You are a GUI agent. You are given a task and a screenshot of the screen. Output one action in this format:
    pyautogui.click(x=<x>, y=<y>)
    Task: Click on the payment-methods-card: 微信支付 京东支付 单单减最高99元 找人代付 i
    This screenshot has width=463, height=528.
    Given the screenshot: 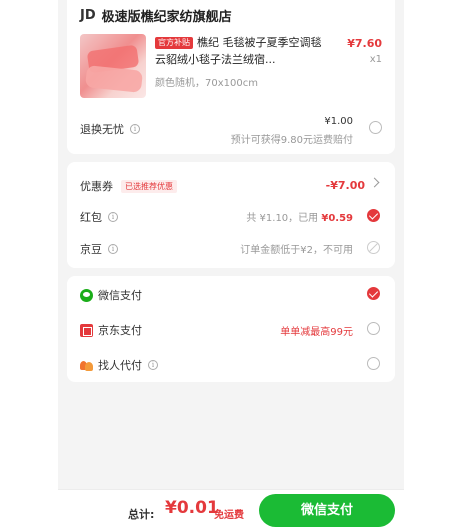 What is the action you would take?
    pyautogui.click(x=231, y=329)
    